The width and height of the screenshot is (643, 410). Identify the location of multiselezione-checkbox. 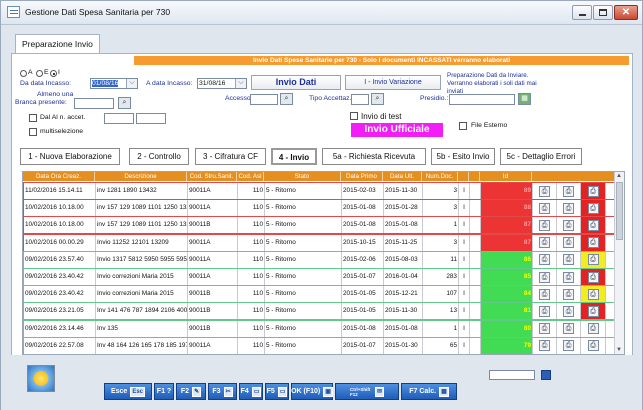
(33, 132).